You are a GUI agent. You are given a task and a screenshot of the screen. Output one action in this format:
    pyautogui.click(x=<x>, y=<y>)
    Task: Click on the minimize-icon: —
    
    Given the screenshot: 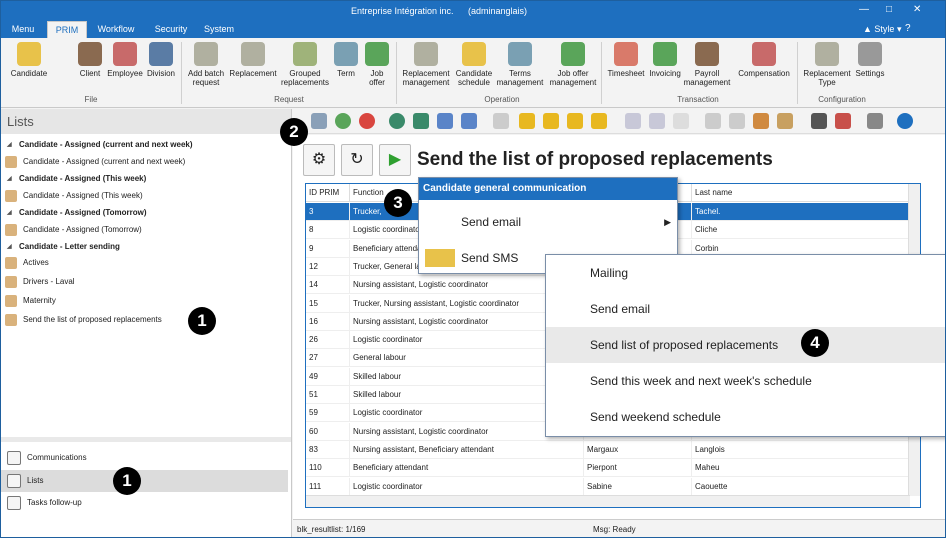 What is the action you would take?
    pyautogui.click(x=864, y=9)
    